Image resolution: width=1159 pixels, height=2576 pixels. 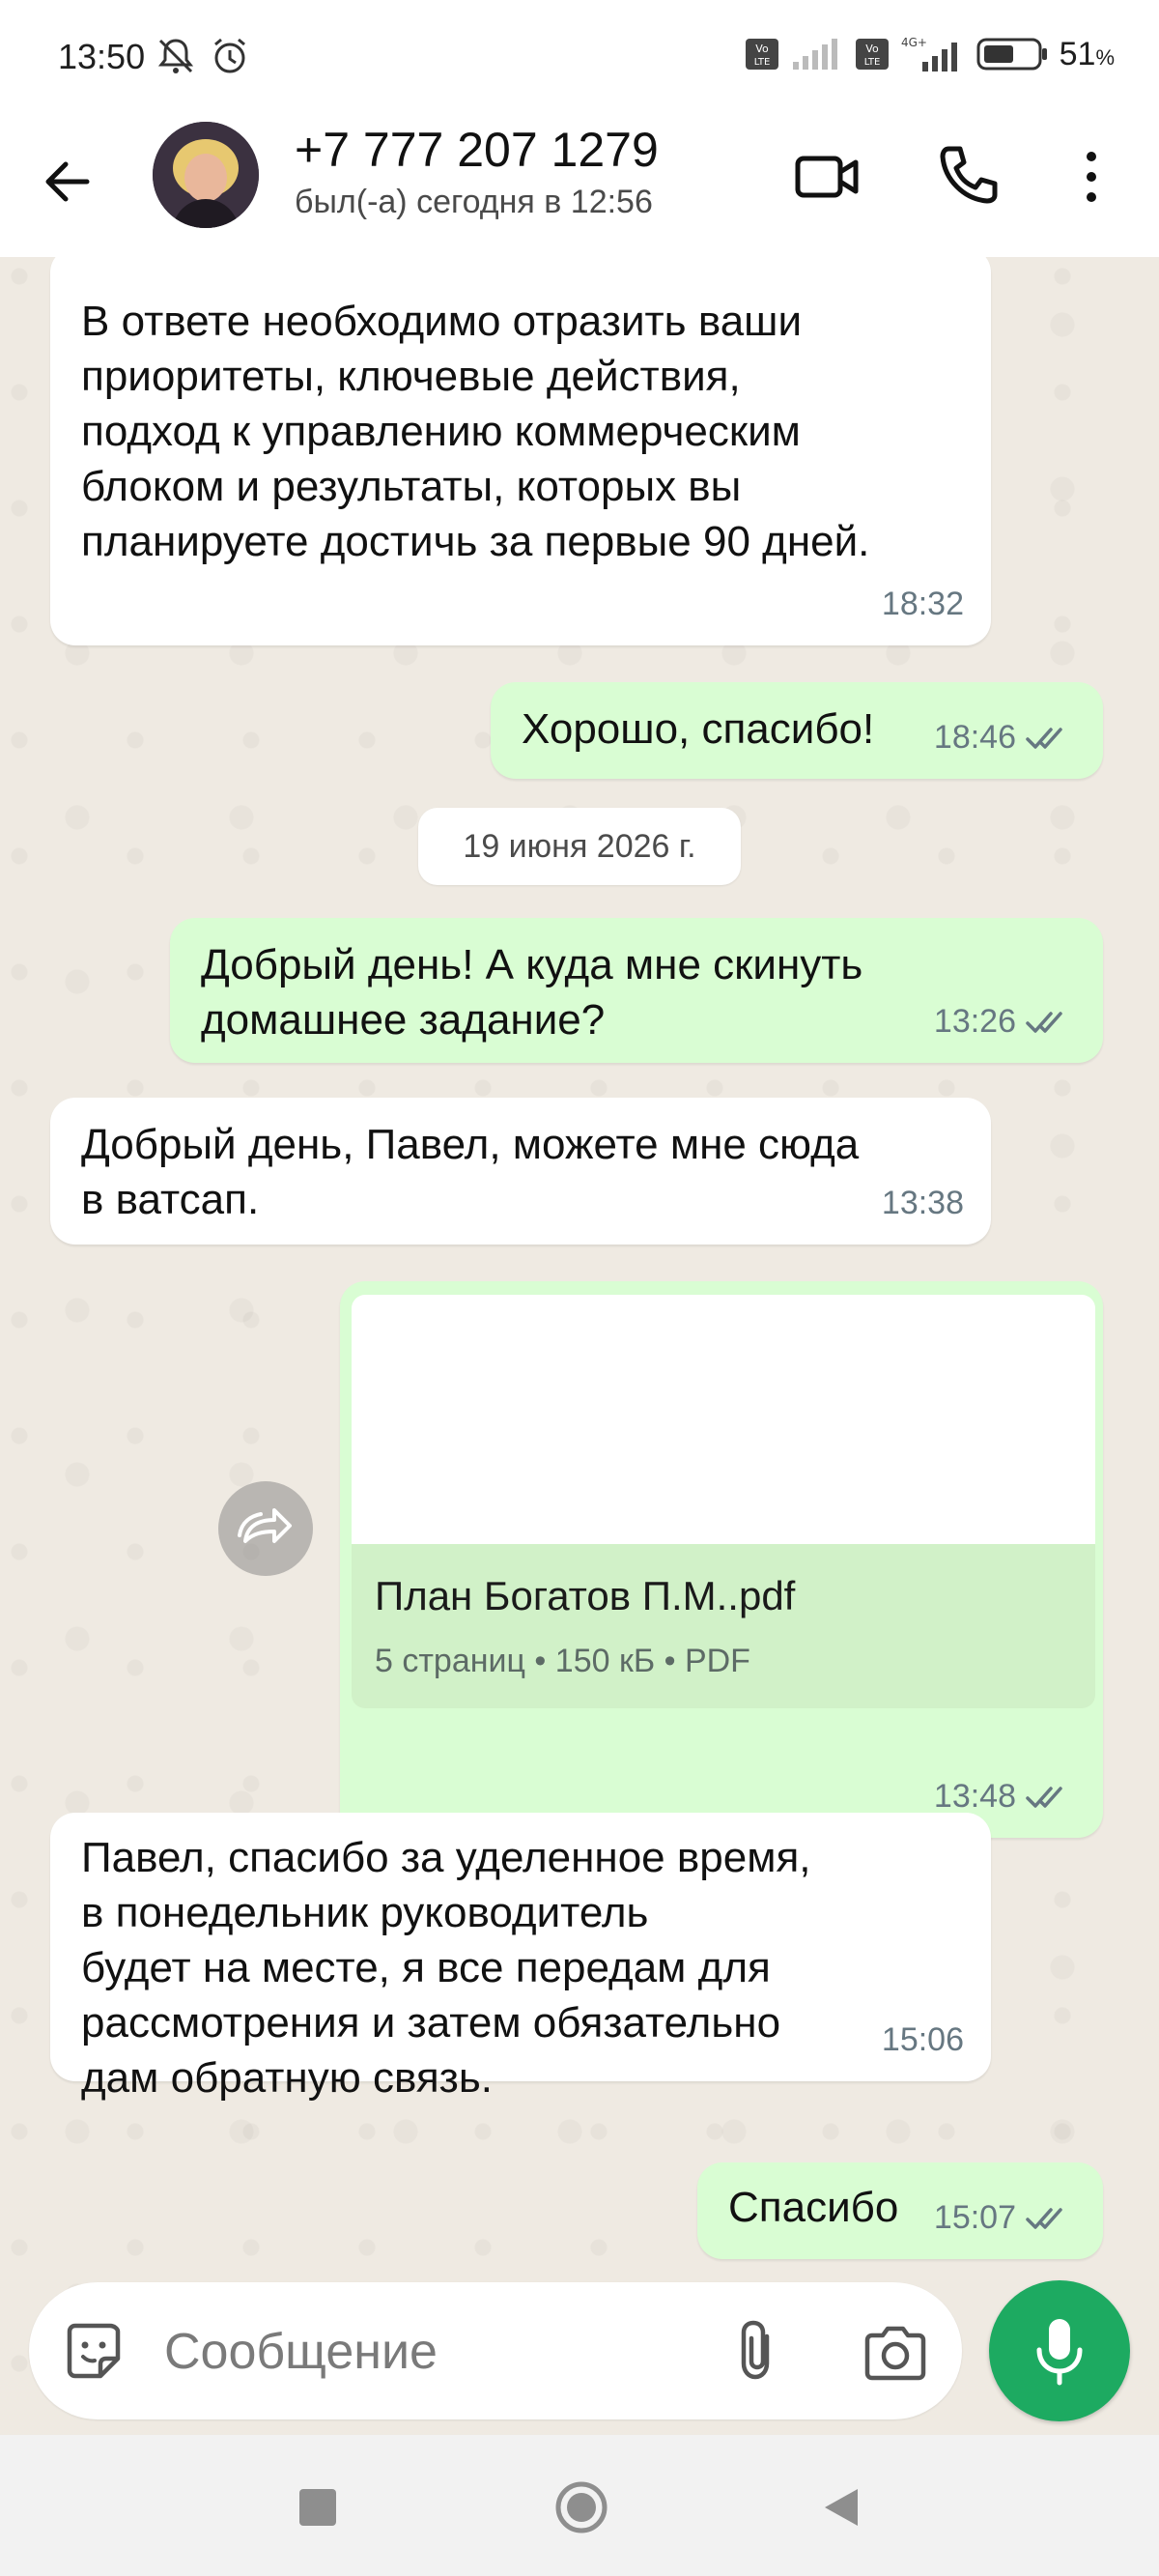 What do you see at coordinates (797, 731) in the screenshot?
I see `outgoing-message: Хорошо, спасибо! 18:46` at bounding box center [797, 731].